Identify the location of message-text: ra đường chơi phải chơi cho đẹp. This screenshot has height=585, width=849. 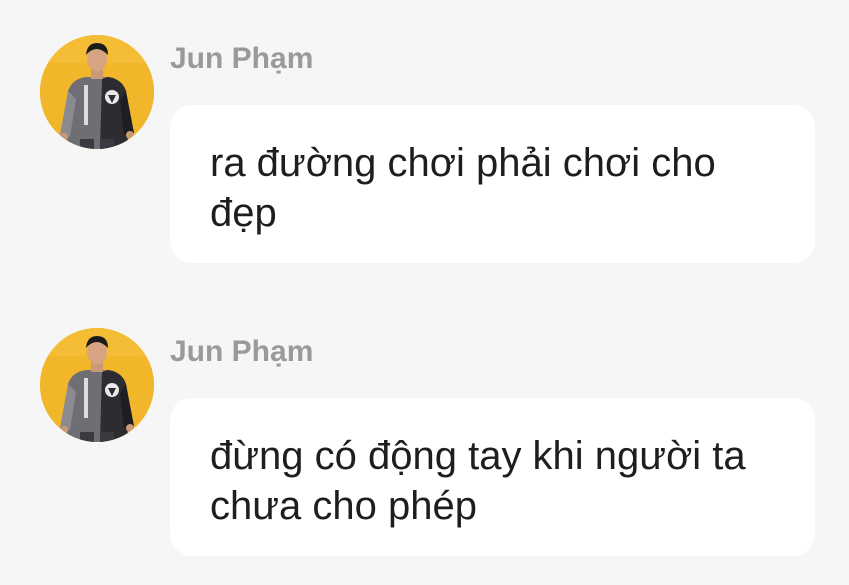
(463, 188).